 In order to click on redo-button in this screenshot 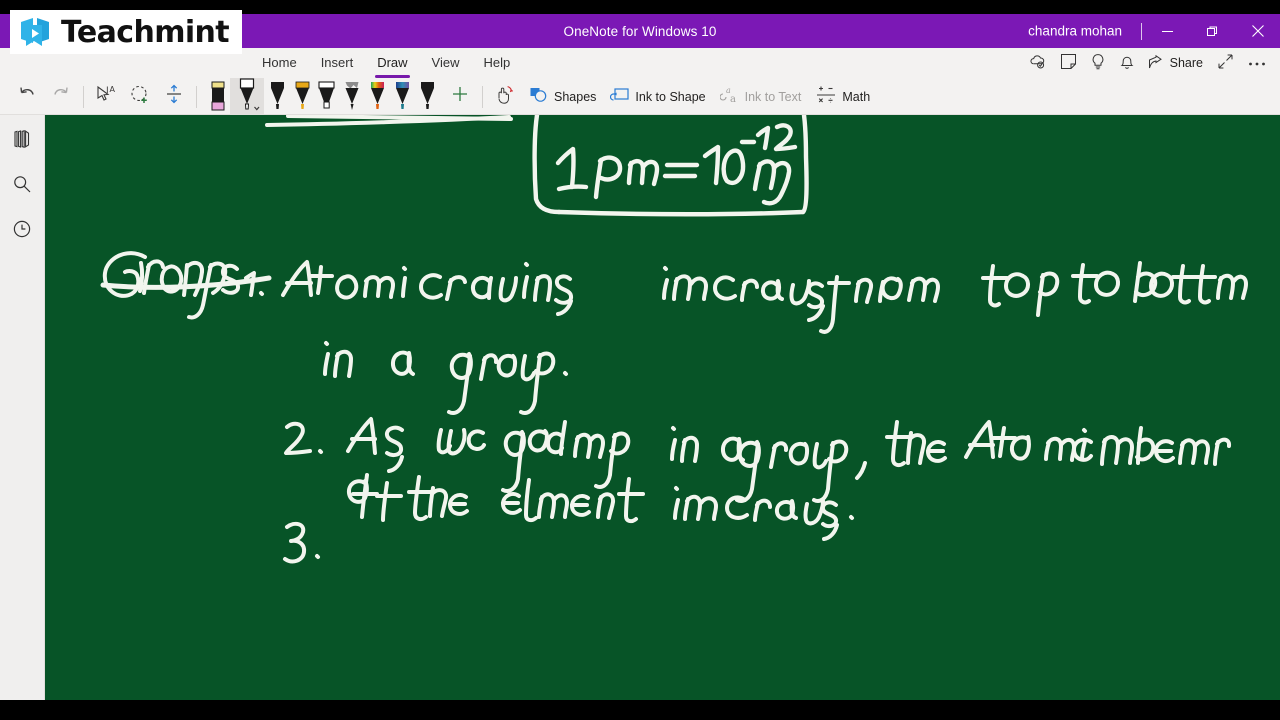, I will do `click(61, 97)`.